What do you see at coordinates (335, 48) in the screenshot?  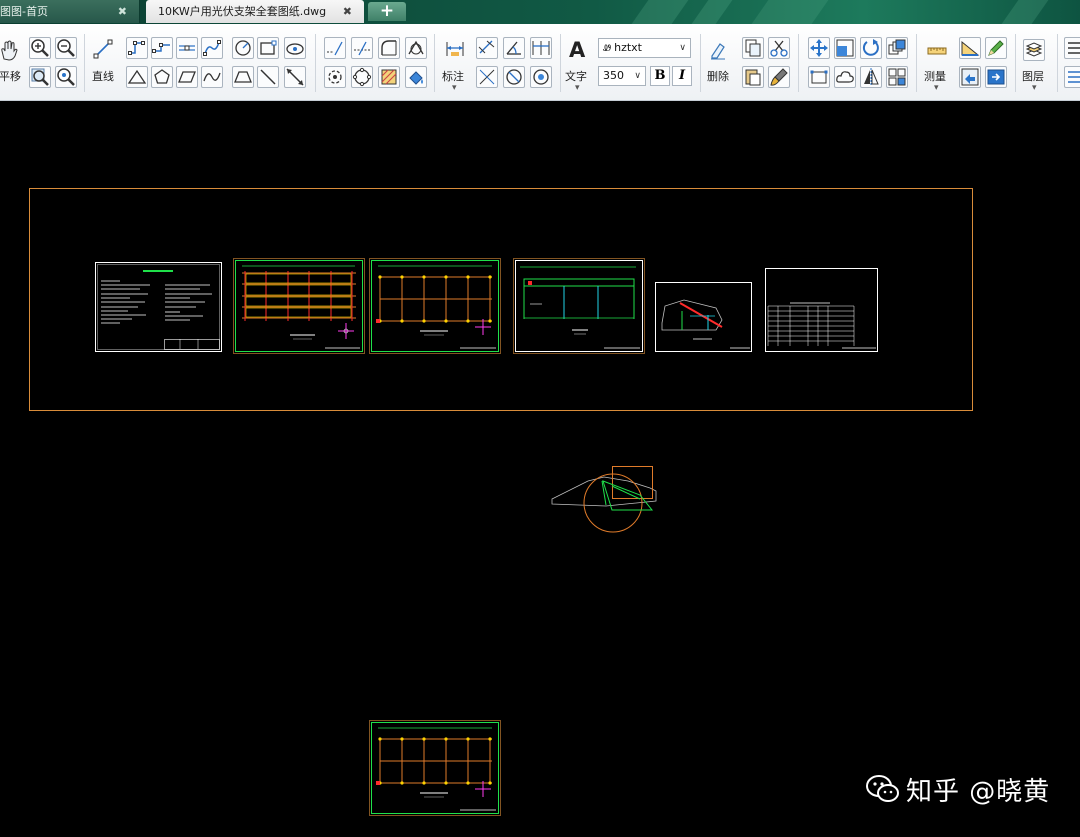 I see `trim-button` at bounding box center [335, 48].